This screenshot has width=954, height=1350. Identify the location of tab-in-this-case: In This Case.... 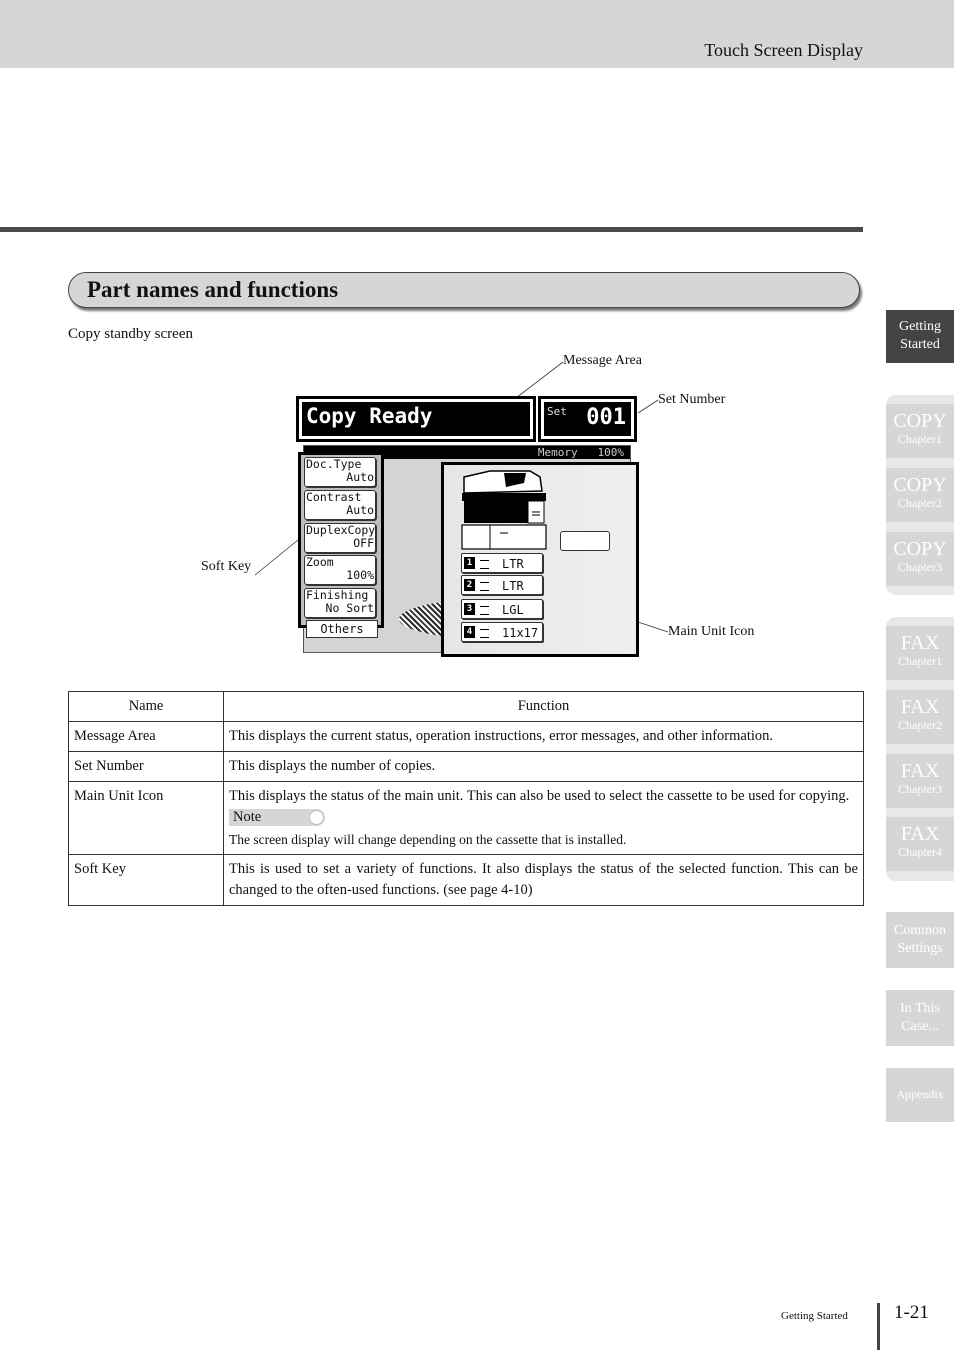
(920, 1018).